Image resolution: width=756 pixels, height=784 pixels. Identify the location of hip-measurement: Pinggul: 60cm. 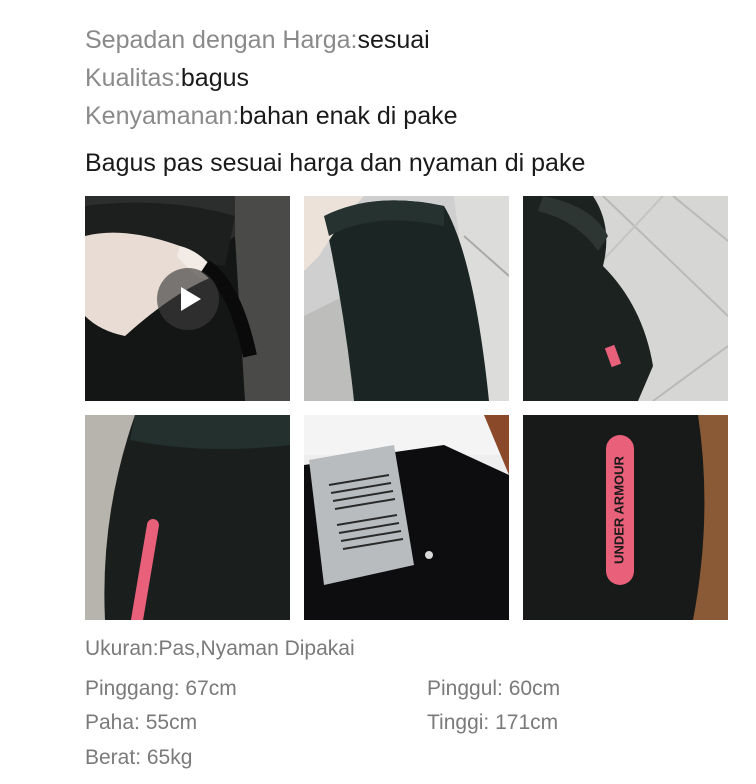
(494, 688).